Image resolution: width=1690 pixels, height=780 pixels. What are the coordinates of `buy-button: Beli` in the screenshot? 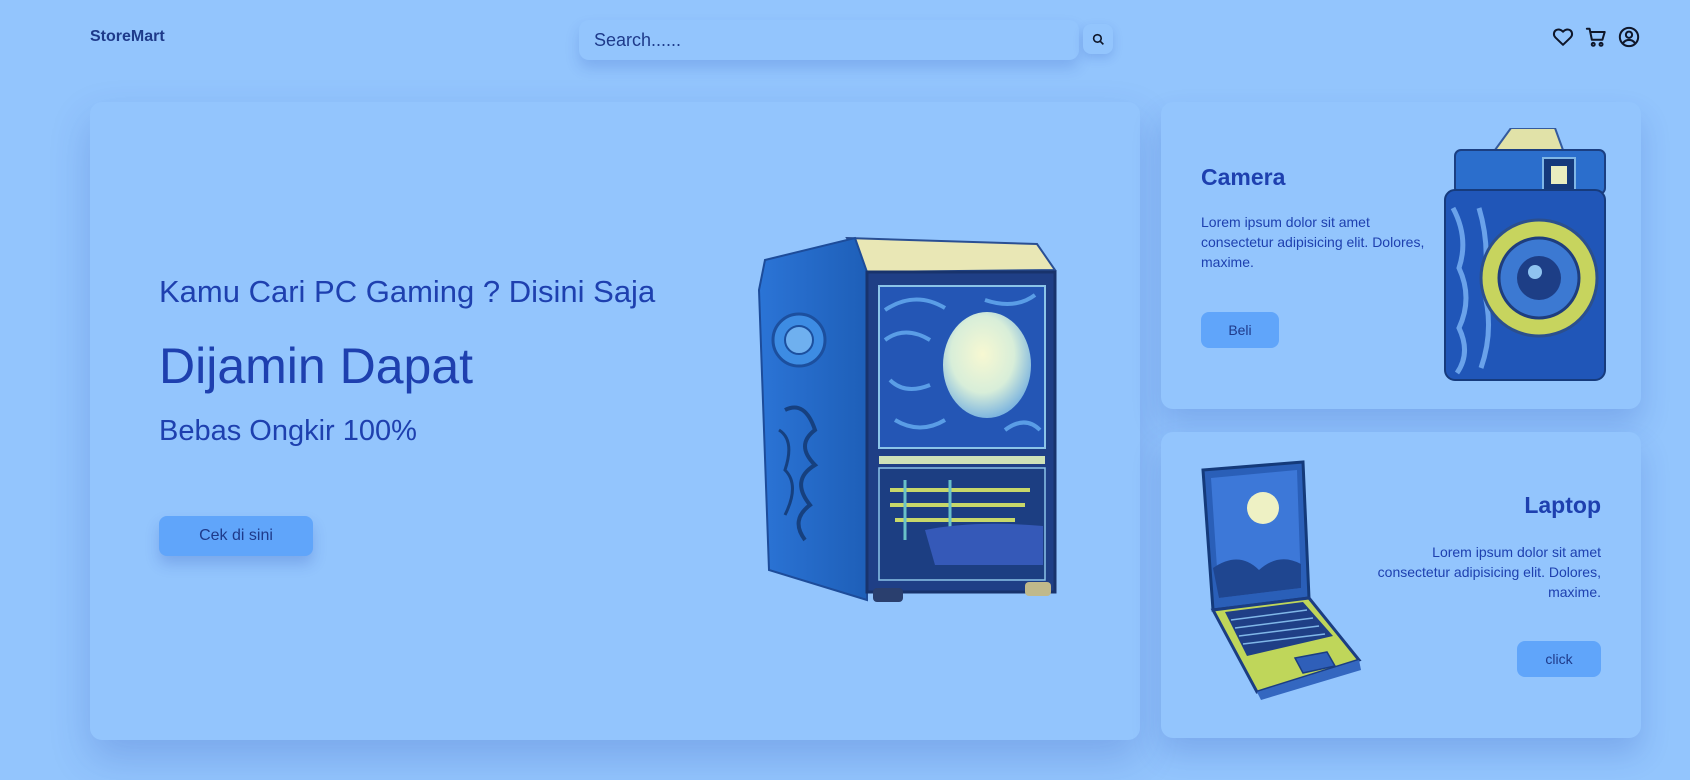 It's located at (1240, 330).